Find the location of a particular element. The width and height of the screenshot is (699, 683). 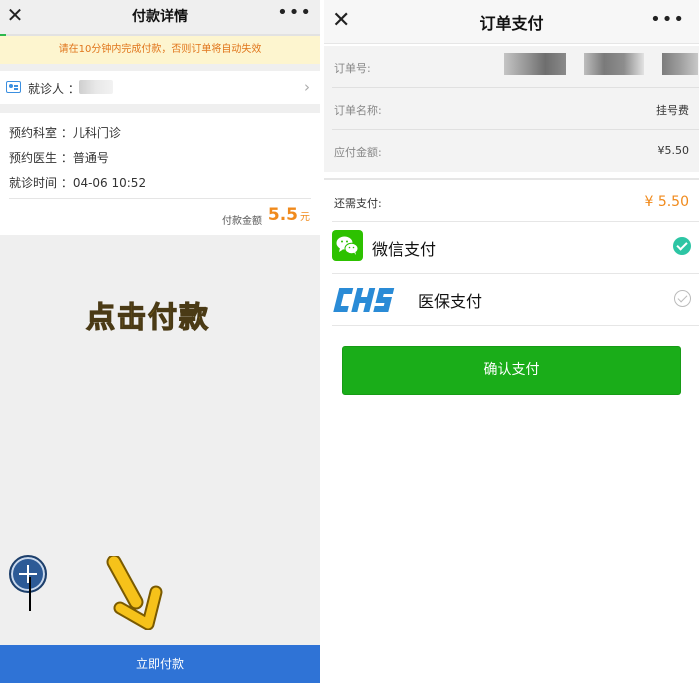

nav-bar: ✕ 付款详情 ••• is located at coordinates (160, 17).